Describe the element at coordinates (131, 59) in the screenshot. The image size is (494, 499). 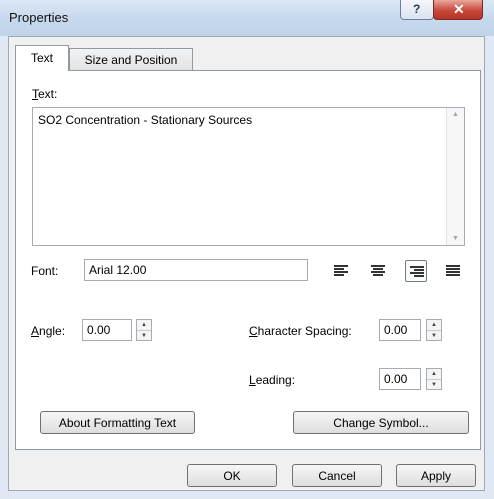
I see `tab-size-and-position: Size and Position` at that location.